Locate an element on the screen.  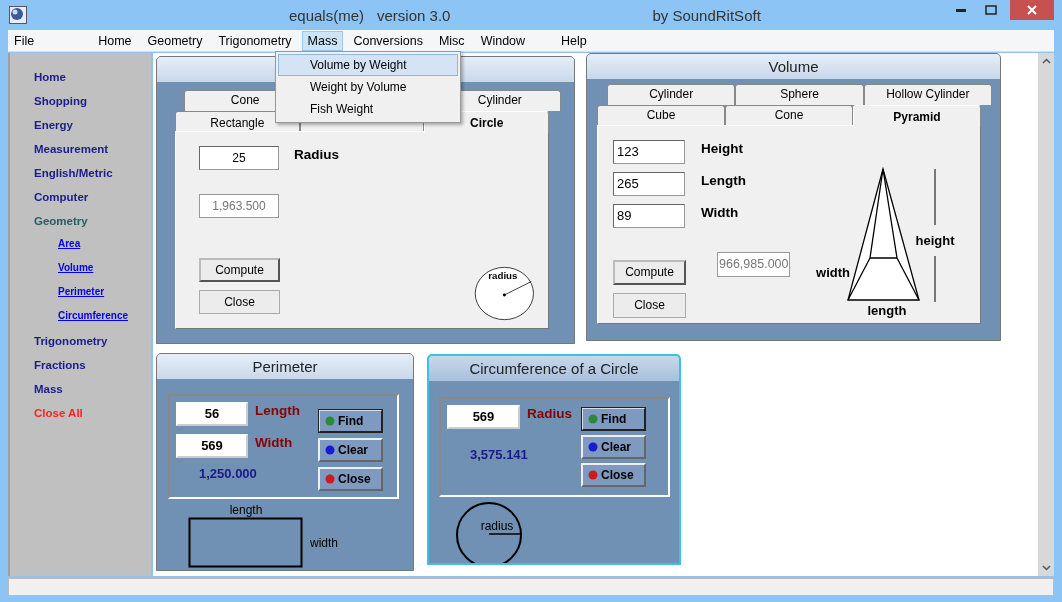
field-label: Height is located at coordinates (722, 148).